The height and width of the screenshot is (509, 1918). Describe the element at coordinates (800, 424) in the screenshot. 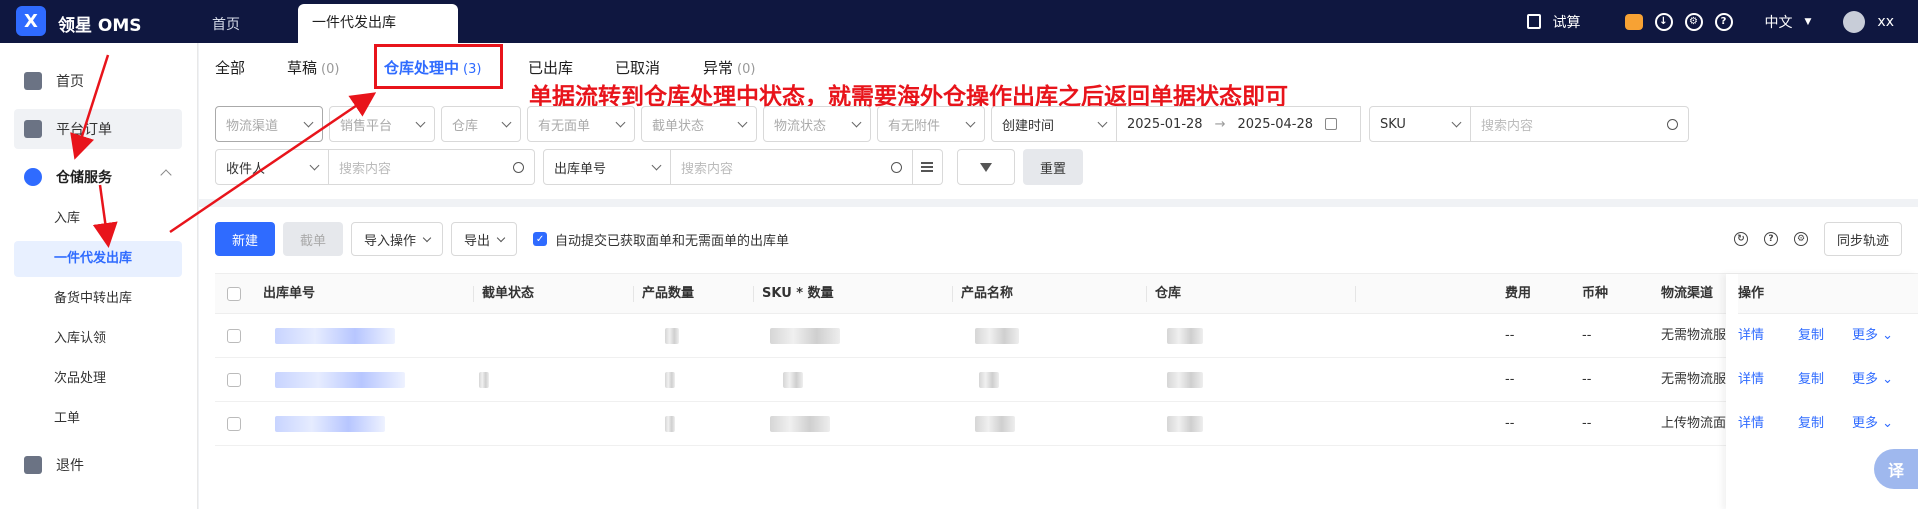

I see `blurred-sku-qty` at that location.